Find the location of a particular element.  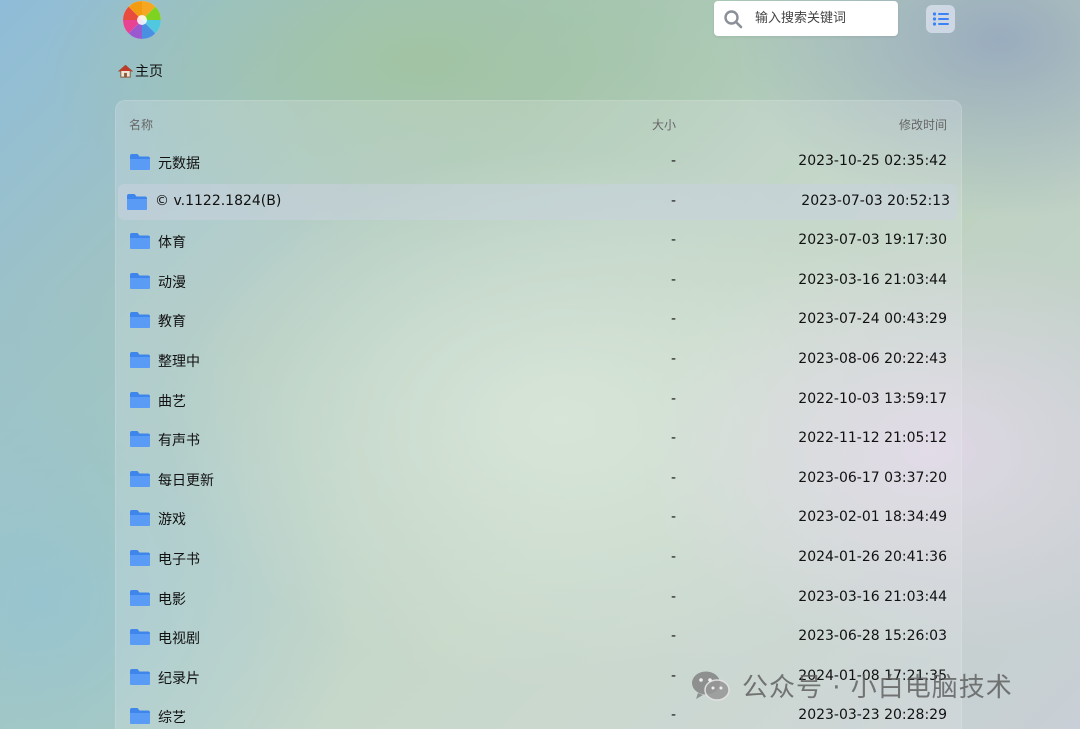

color-wheel-logo-icon is located at coordinates (142, 20).